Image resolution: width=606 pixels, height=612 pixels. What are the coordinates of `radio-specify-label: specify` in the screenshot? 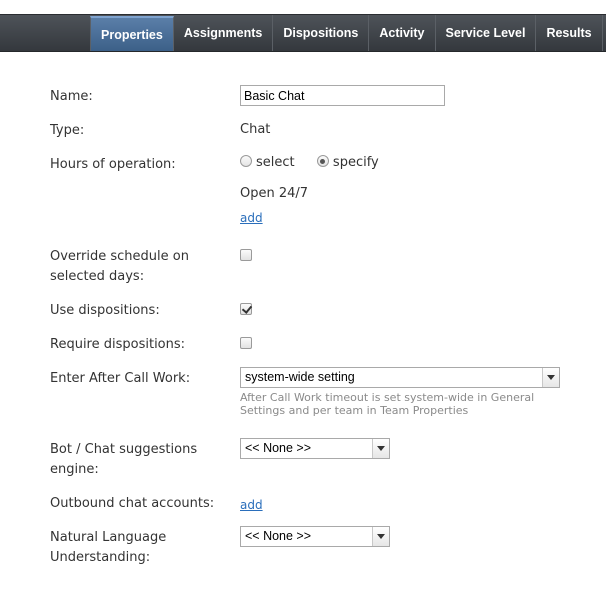 It's located at (355, 162).